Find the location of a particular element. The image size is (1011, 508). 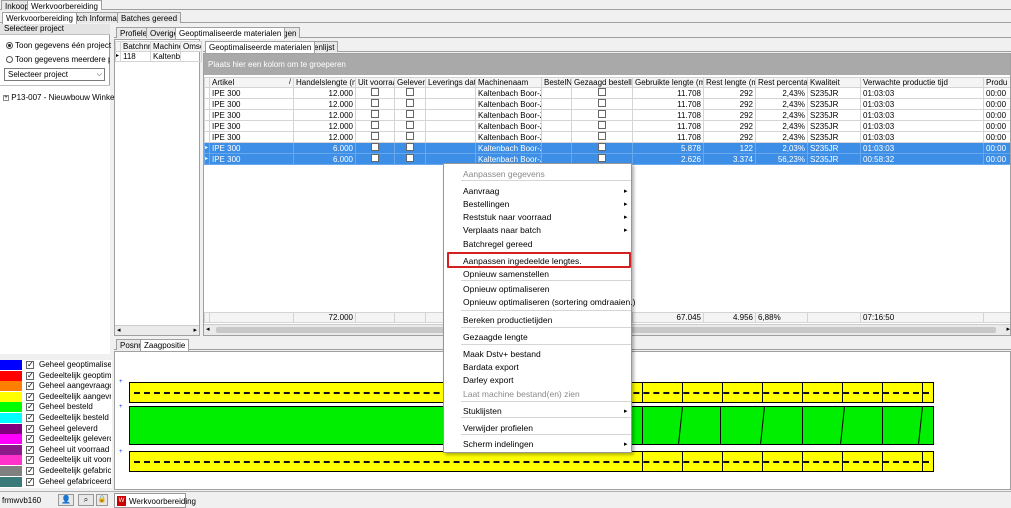

menu-item-batchregel-gereed: Batchregel gereed is located at coordinates (497, 244).